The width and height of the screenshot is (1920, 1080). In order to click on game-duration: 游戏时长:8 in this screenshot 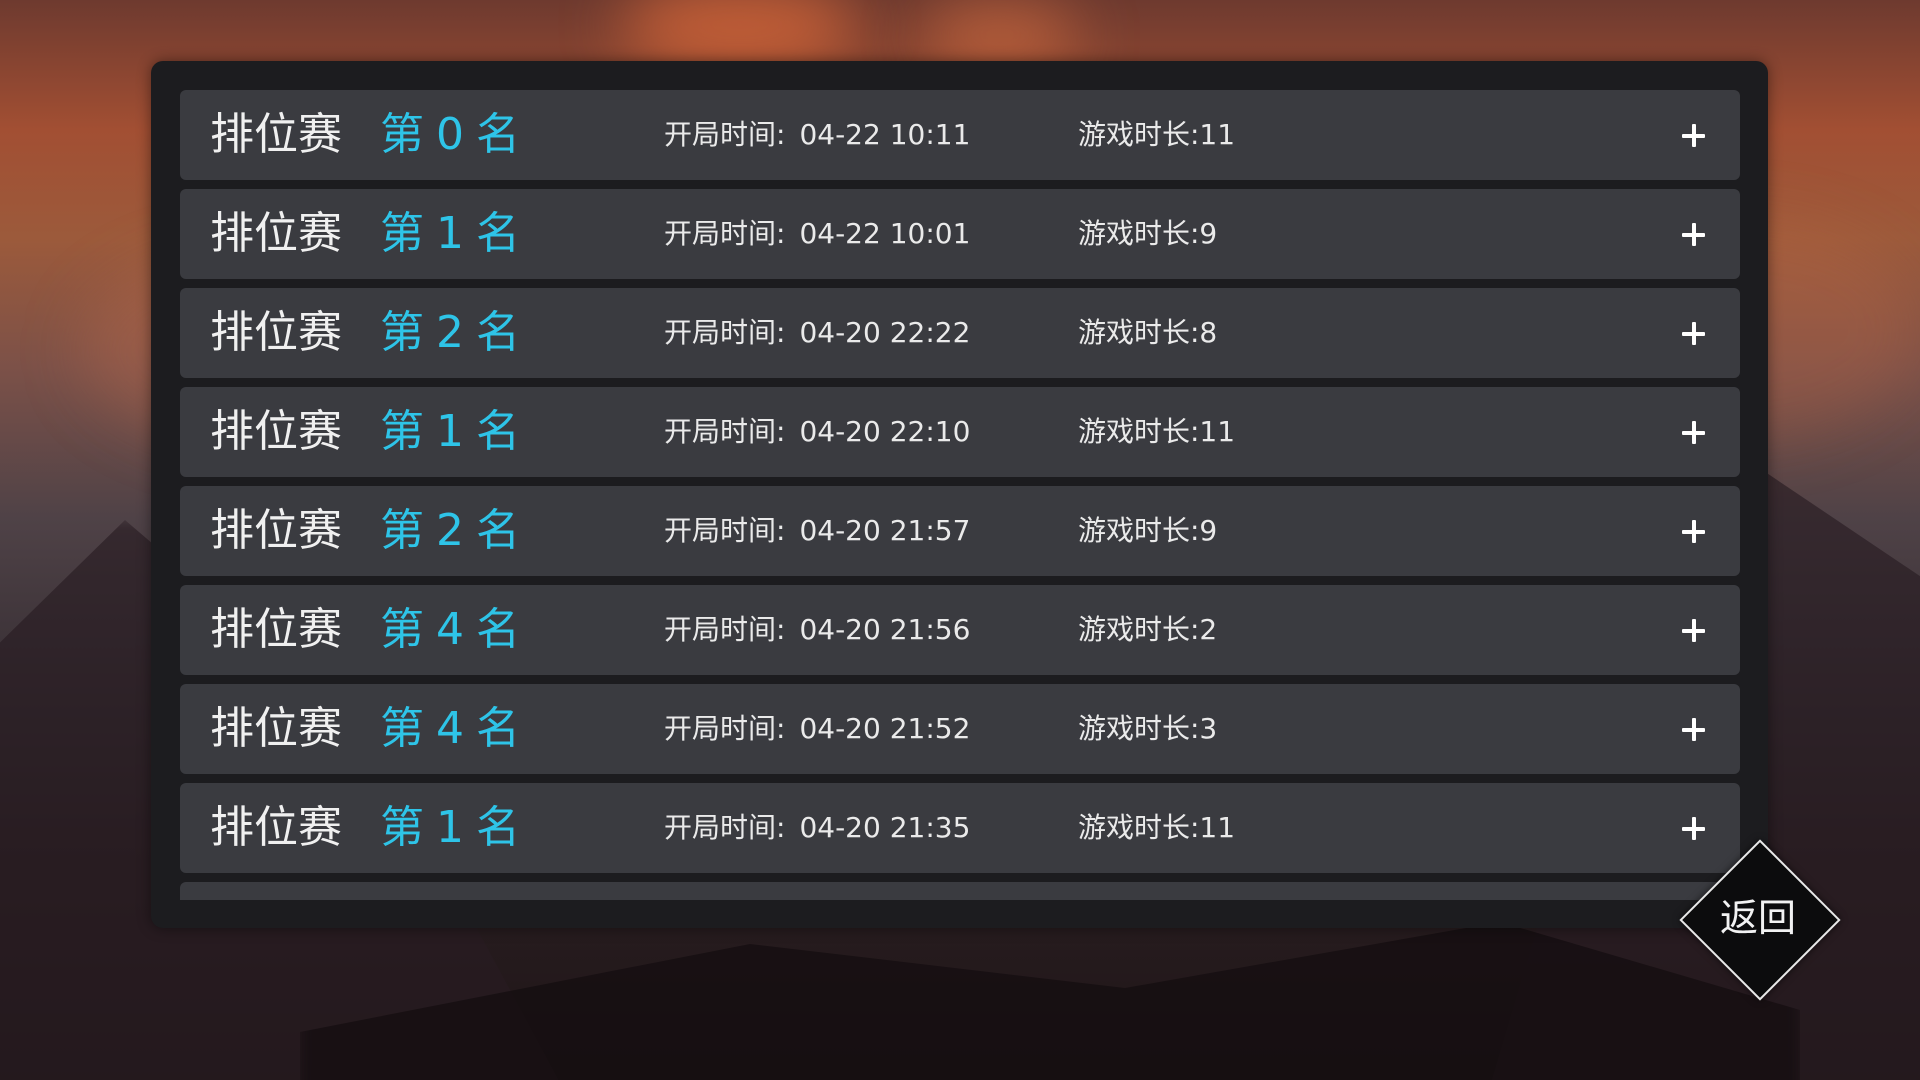, I will do `click(1148, 332)`.